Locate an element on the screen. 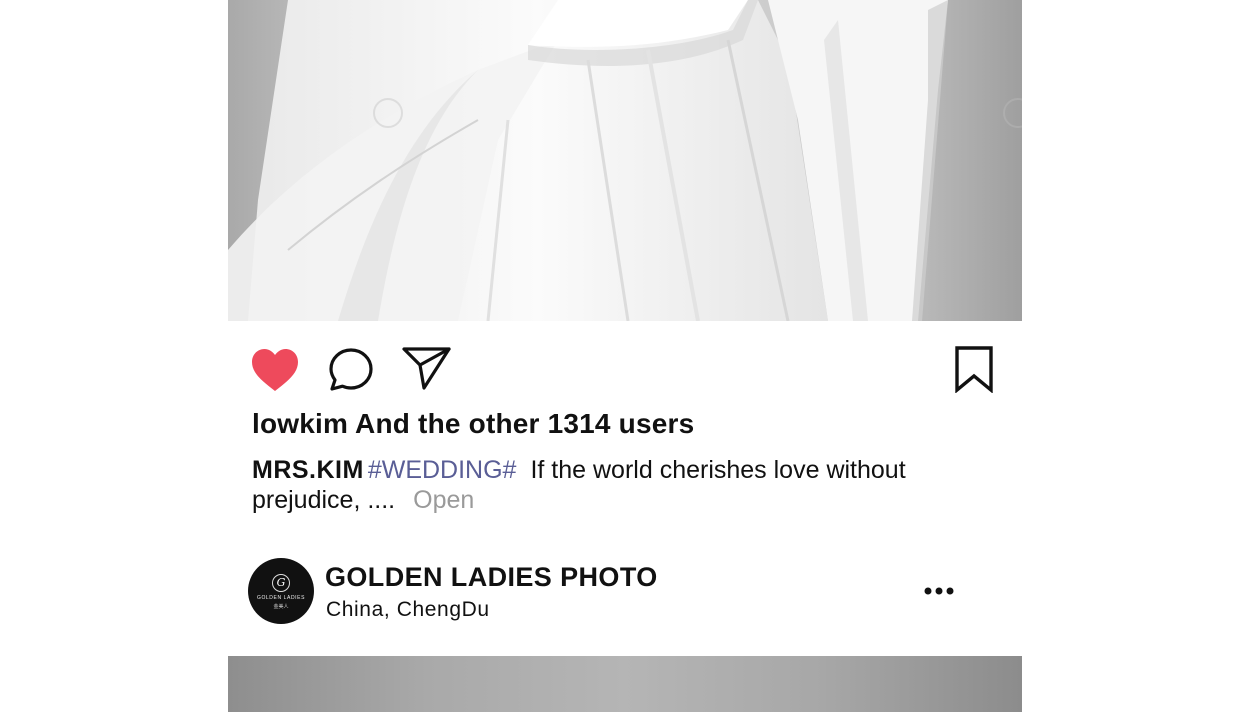  bookmark-icon is located at coordinates (974, 369).